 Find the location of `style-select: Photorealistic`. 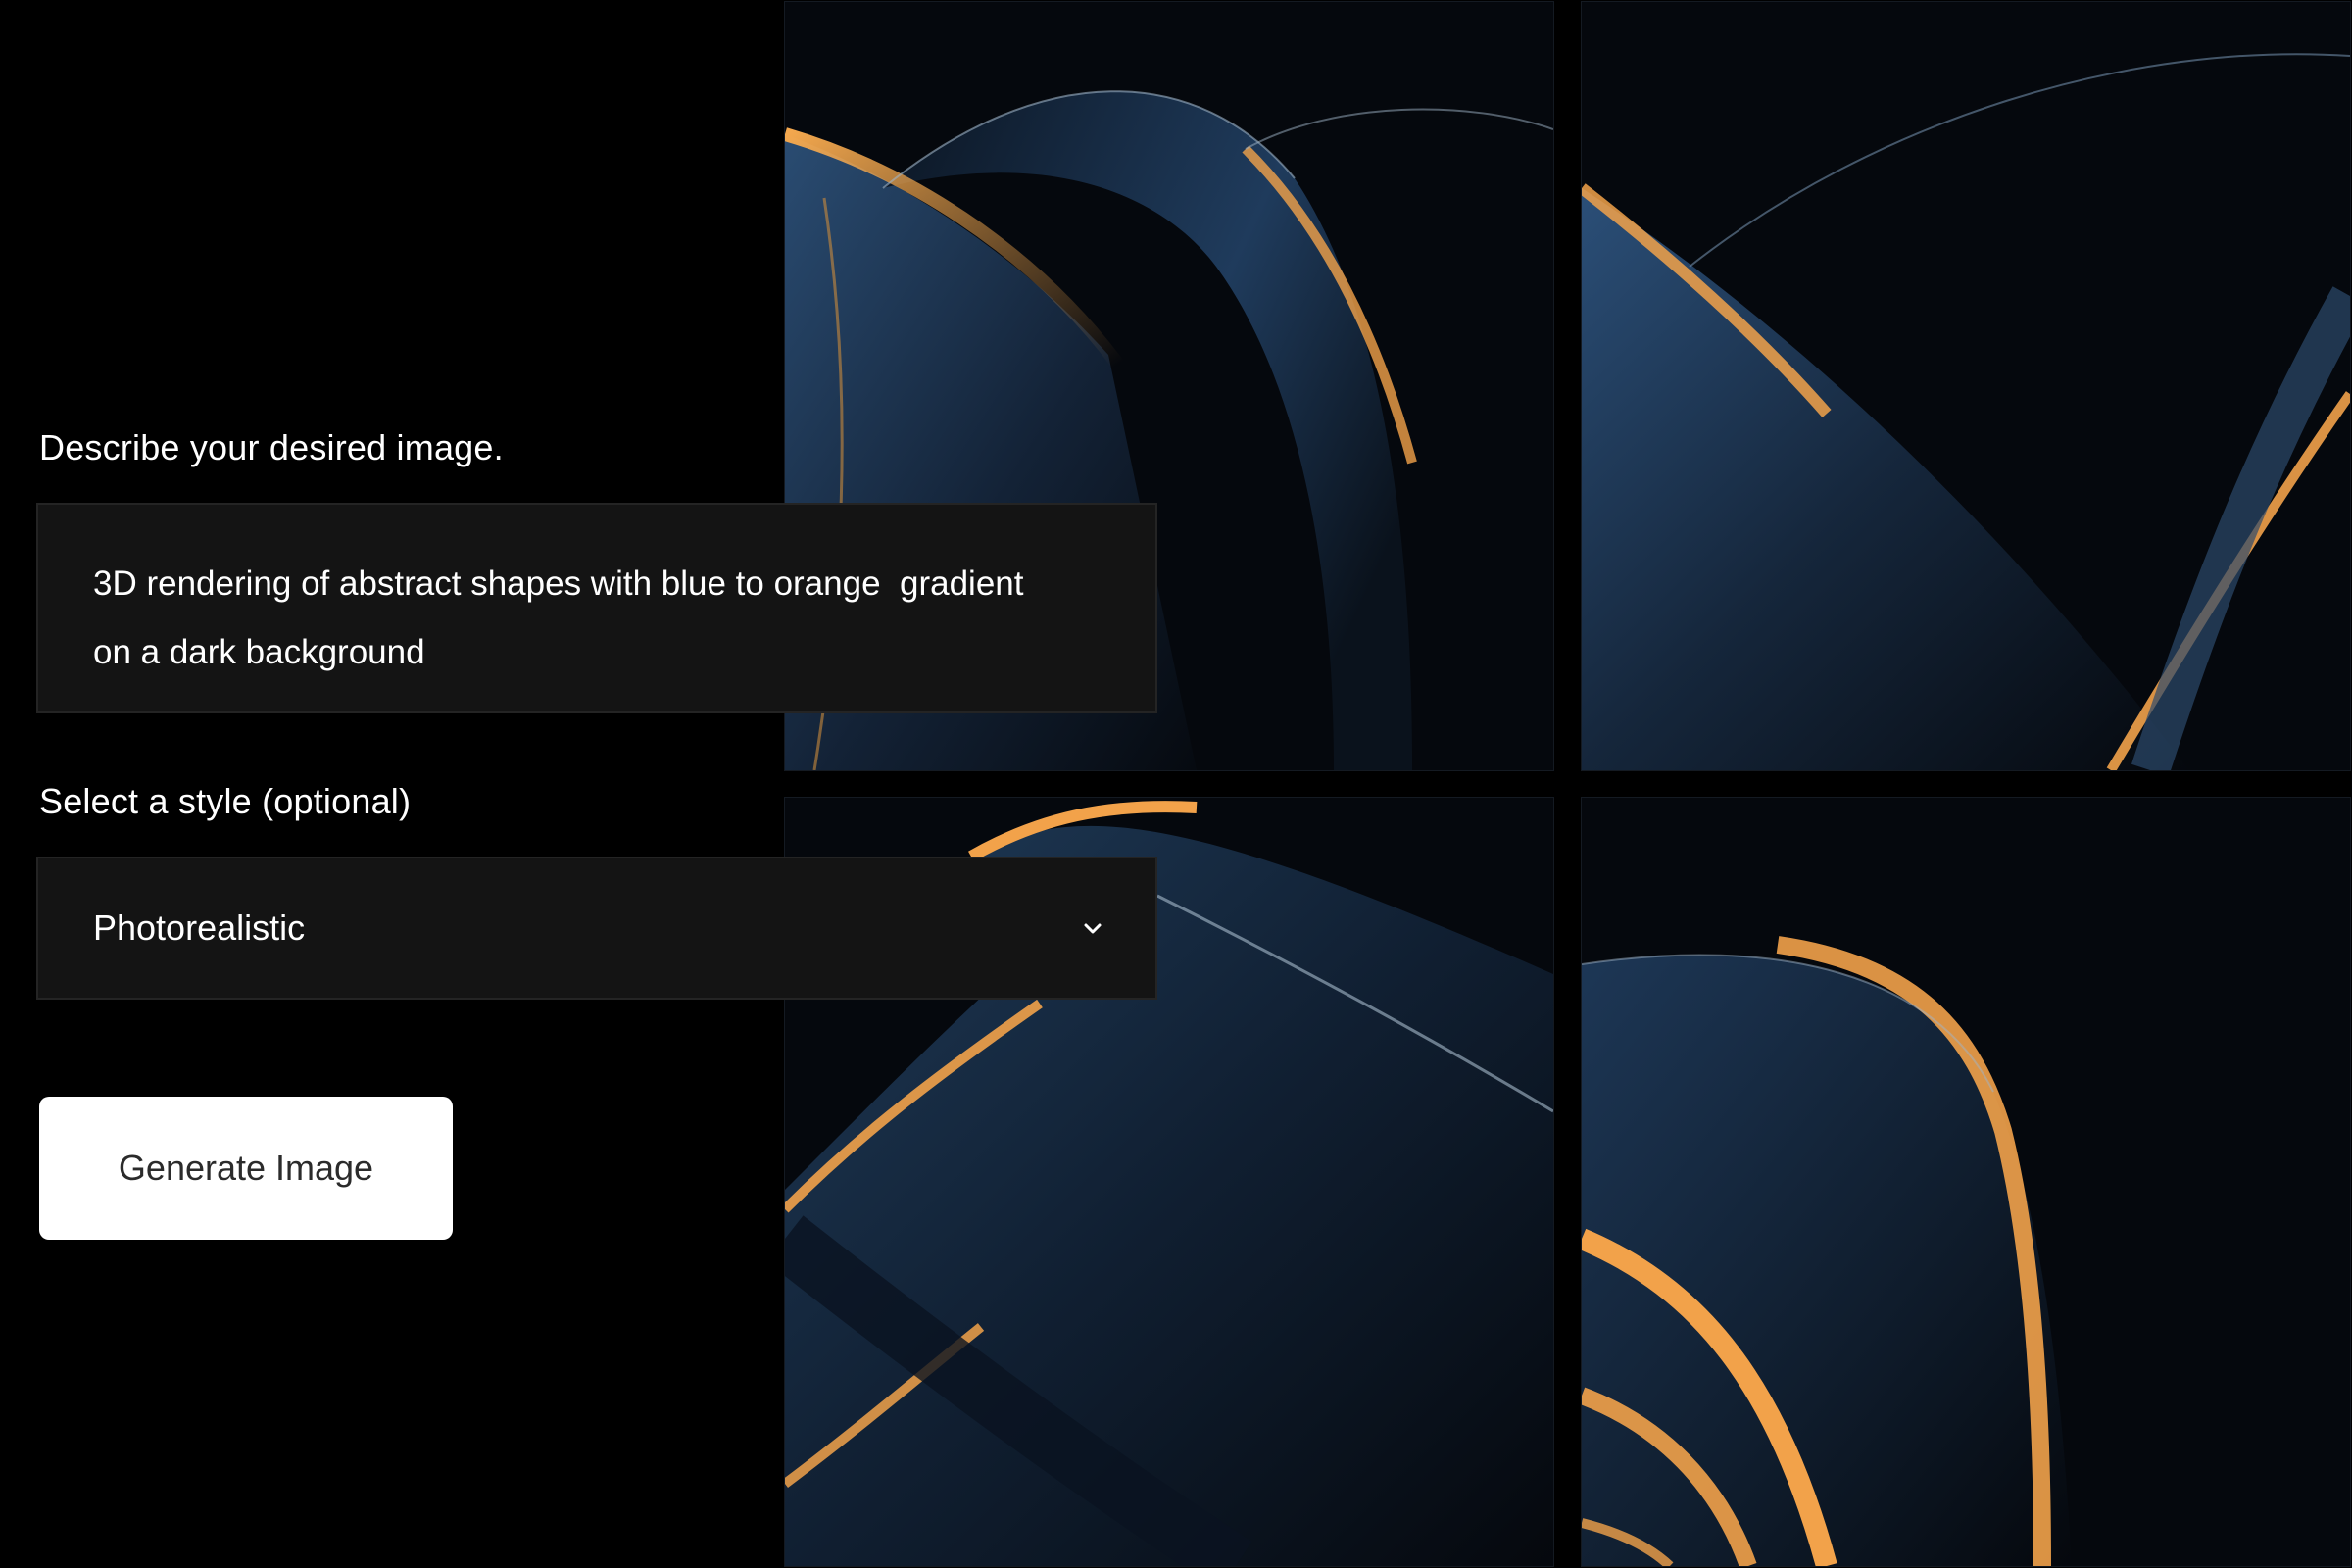

style-select: Photorealistic is located at coordinates (596, 928).